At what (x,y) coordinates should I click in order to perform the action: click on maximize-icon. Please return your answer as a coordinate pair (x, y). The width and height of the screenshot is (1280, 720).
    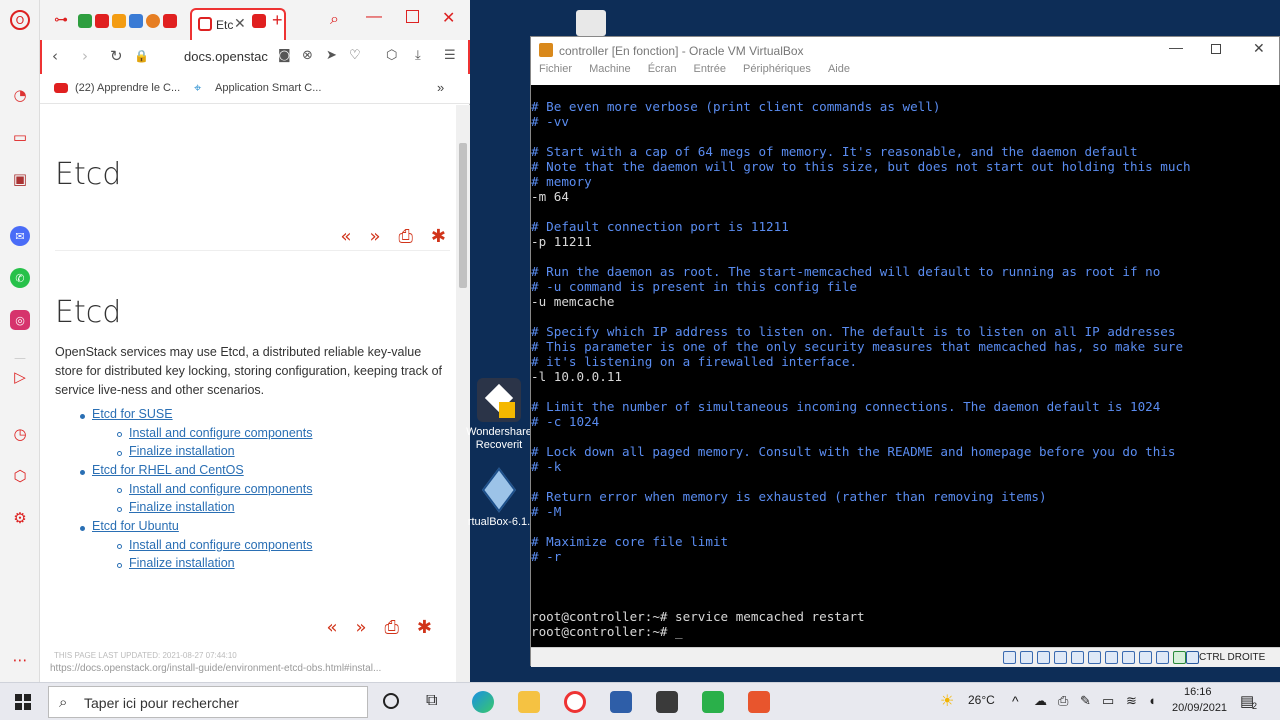
    Looking at the image, I should click on (412, 16).